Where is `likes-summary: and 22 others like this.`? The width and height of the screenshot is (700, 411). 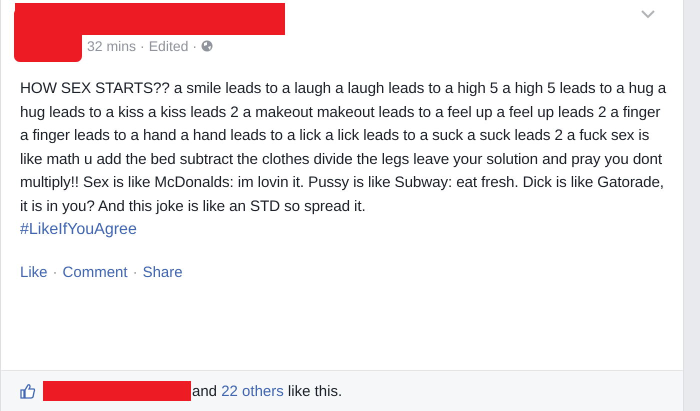 likes-summary: and 22 others like this. is located at coordinates (267, 391).